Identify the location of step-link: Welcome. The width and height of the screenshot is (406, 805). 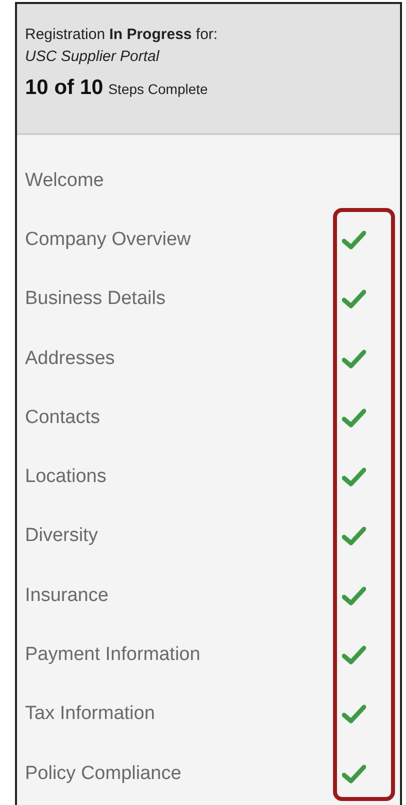
(64, 181).